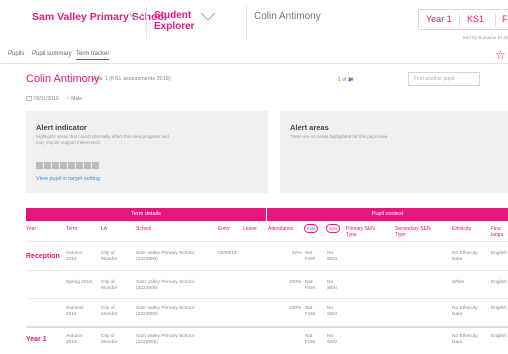 This screenshot has width=508, height=354. Describe the element at coordinates (475, 19) in the screenshot. I see `ks-tab: KS1` at that location.